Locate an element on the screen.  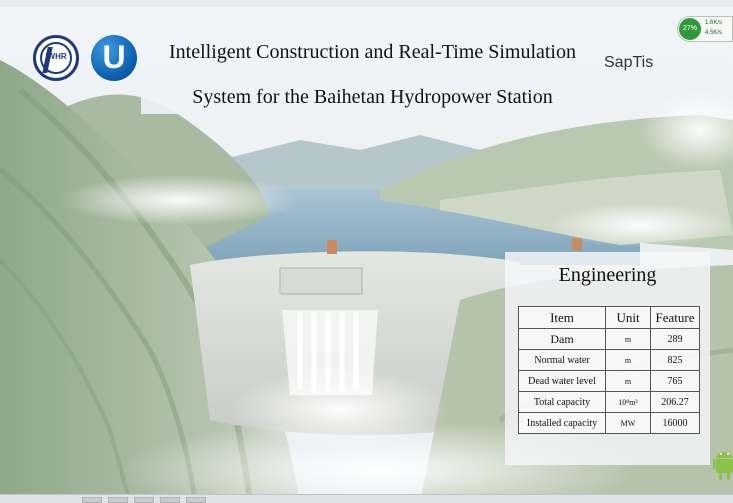
table-row: Normal water m 825 is located at coordinates (609, 360).